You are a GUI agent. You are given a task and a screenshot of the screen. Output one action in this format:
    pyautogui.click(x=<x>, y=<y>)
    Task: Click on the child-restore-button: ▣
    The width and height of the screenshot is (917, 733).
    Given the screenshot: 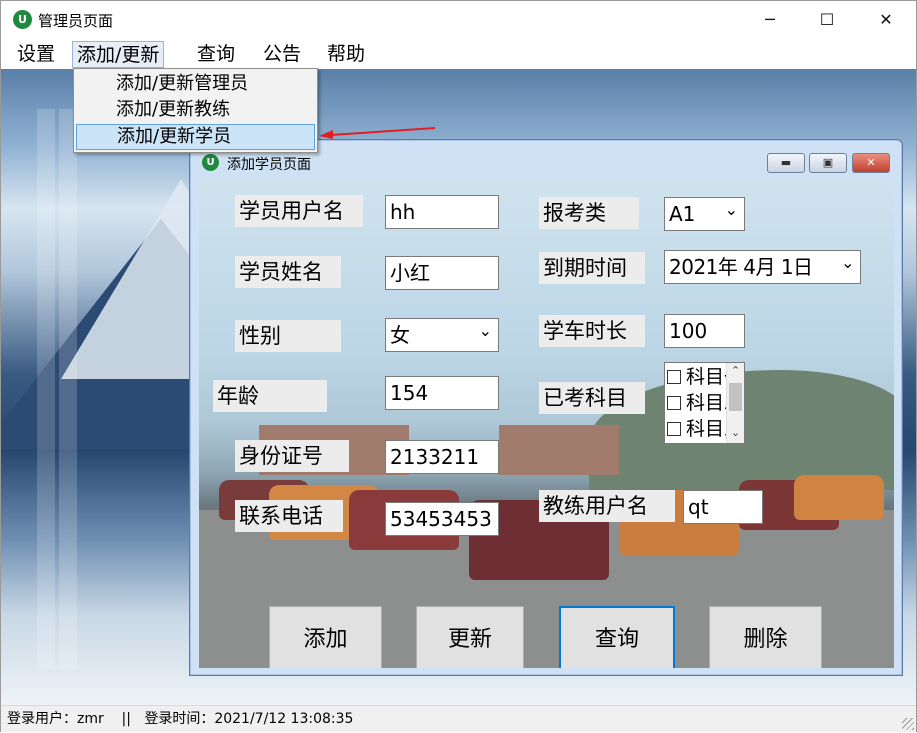 What is the action you would take?
    pyautogui.click(x=828, y=163)
    